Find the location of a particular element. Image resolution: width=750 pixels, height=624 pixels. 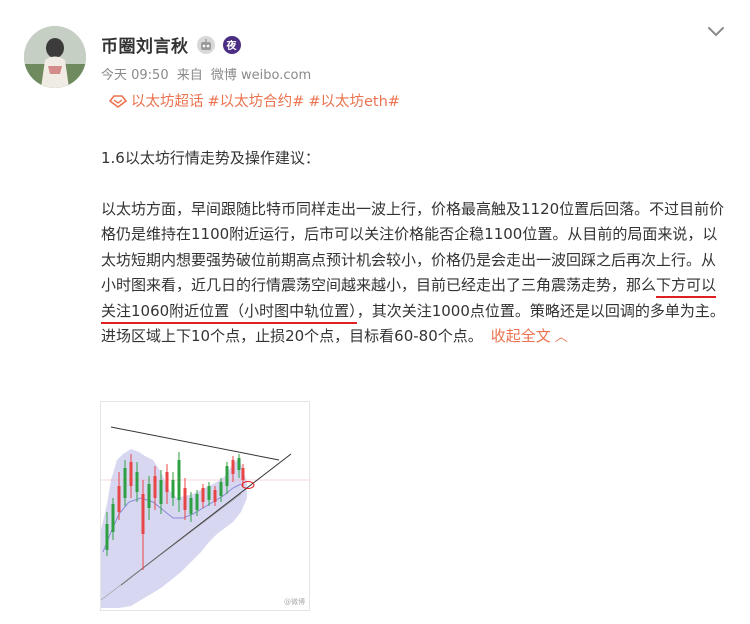

chevron-up-icon: ︿ is located at coordinates (561, 337).